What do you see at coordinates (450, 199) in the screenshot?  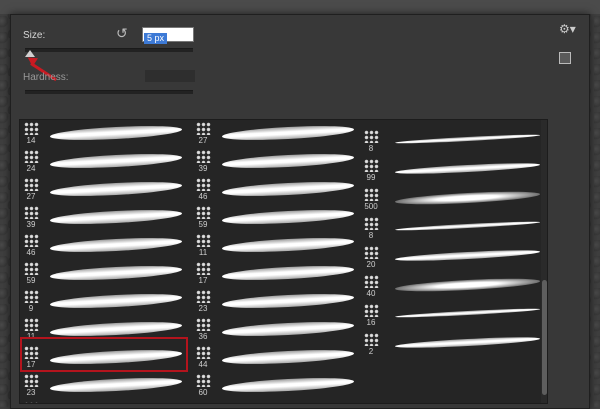 I see `brush-preset-item: 500` at bounding box center [450, 199].